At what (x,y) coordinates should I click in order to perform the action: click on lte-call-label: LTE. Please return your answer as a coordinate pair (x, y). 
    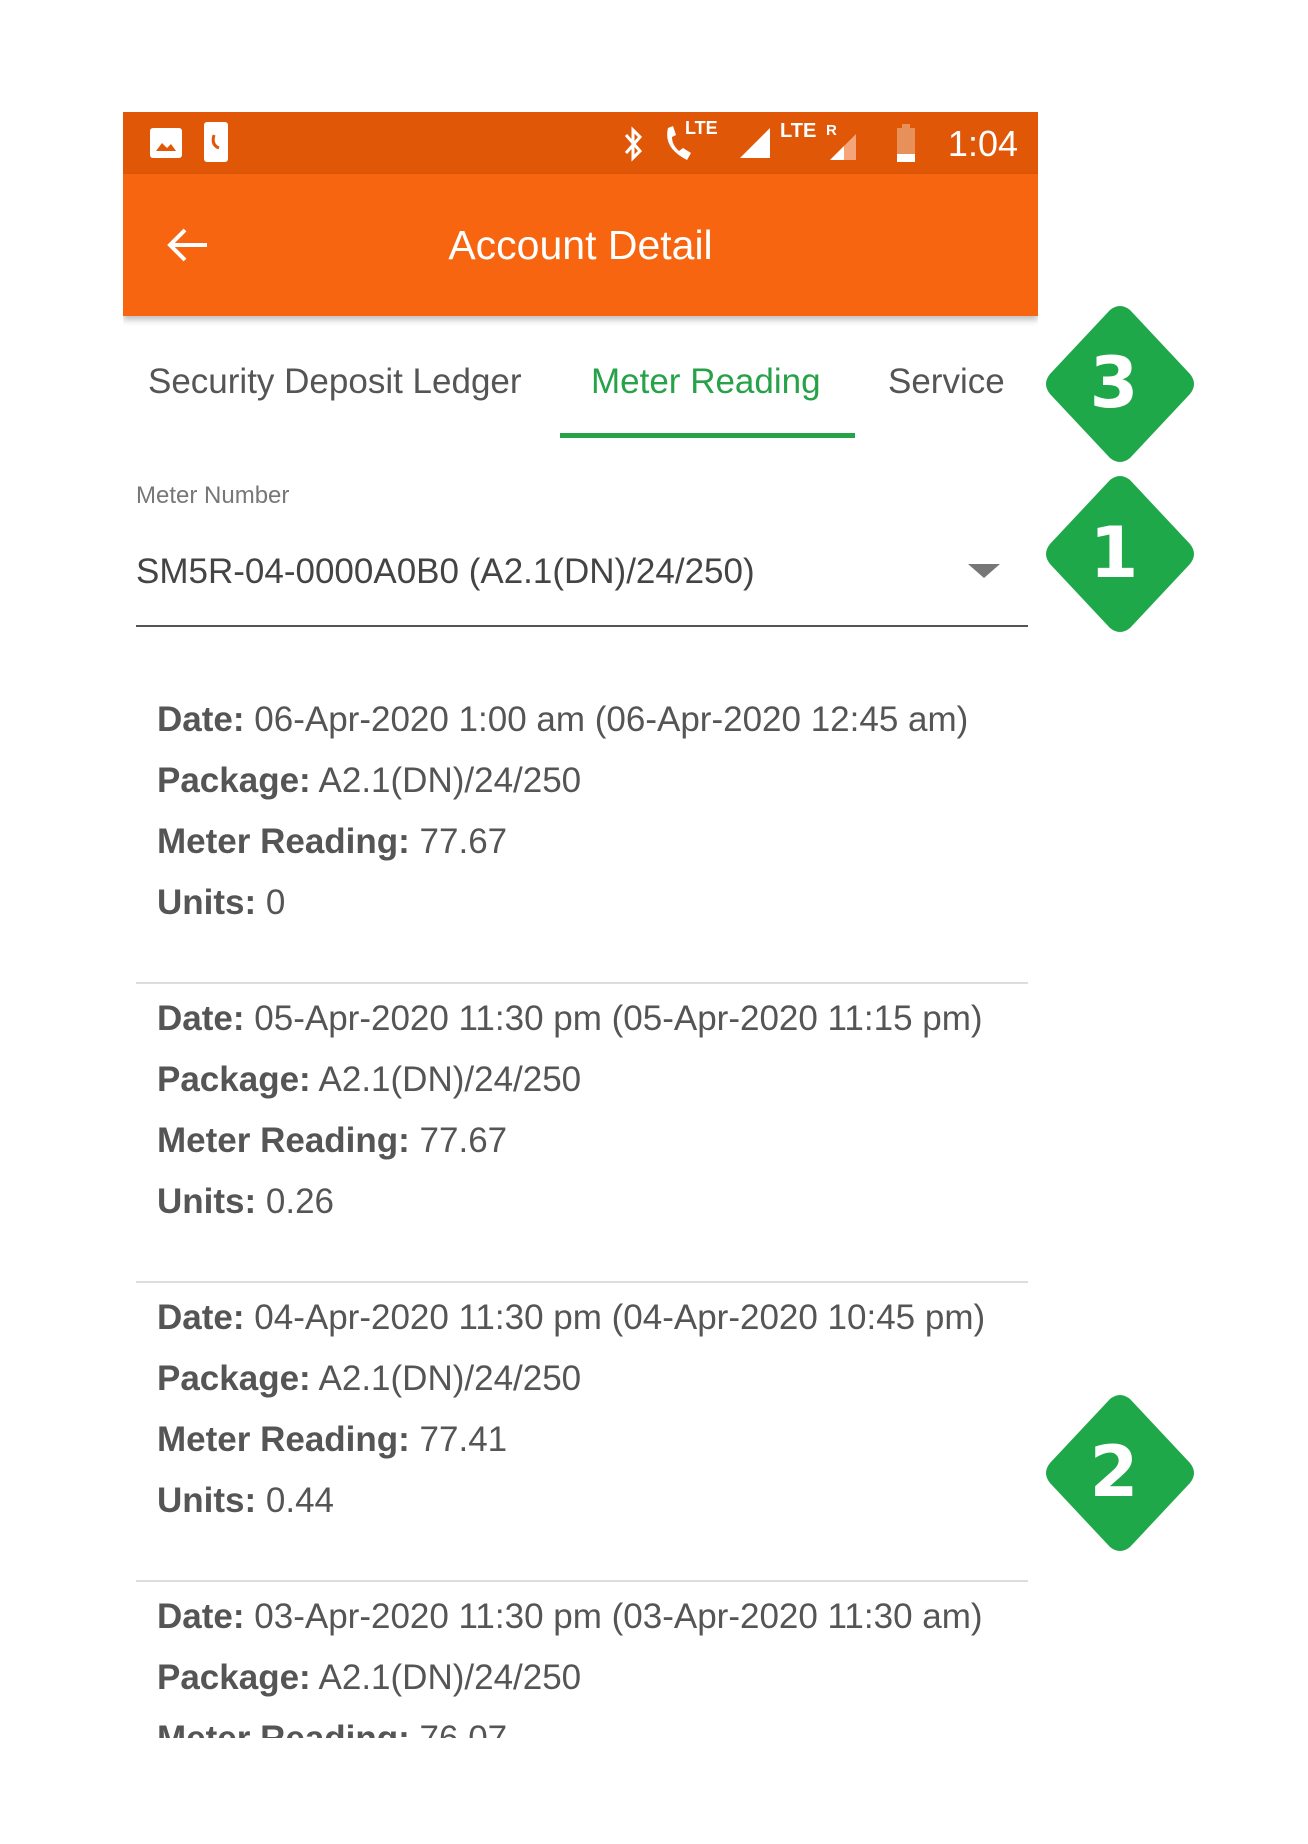
    Looking at the image, I should click on (701, 128).